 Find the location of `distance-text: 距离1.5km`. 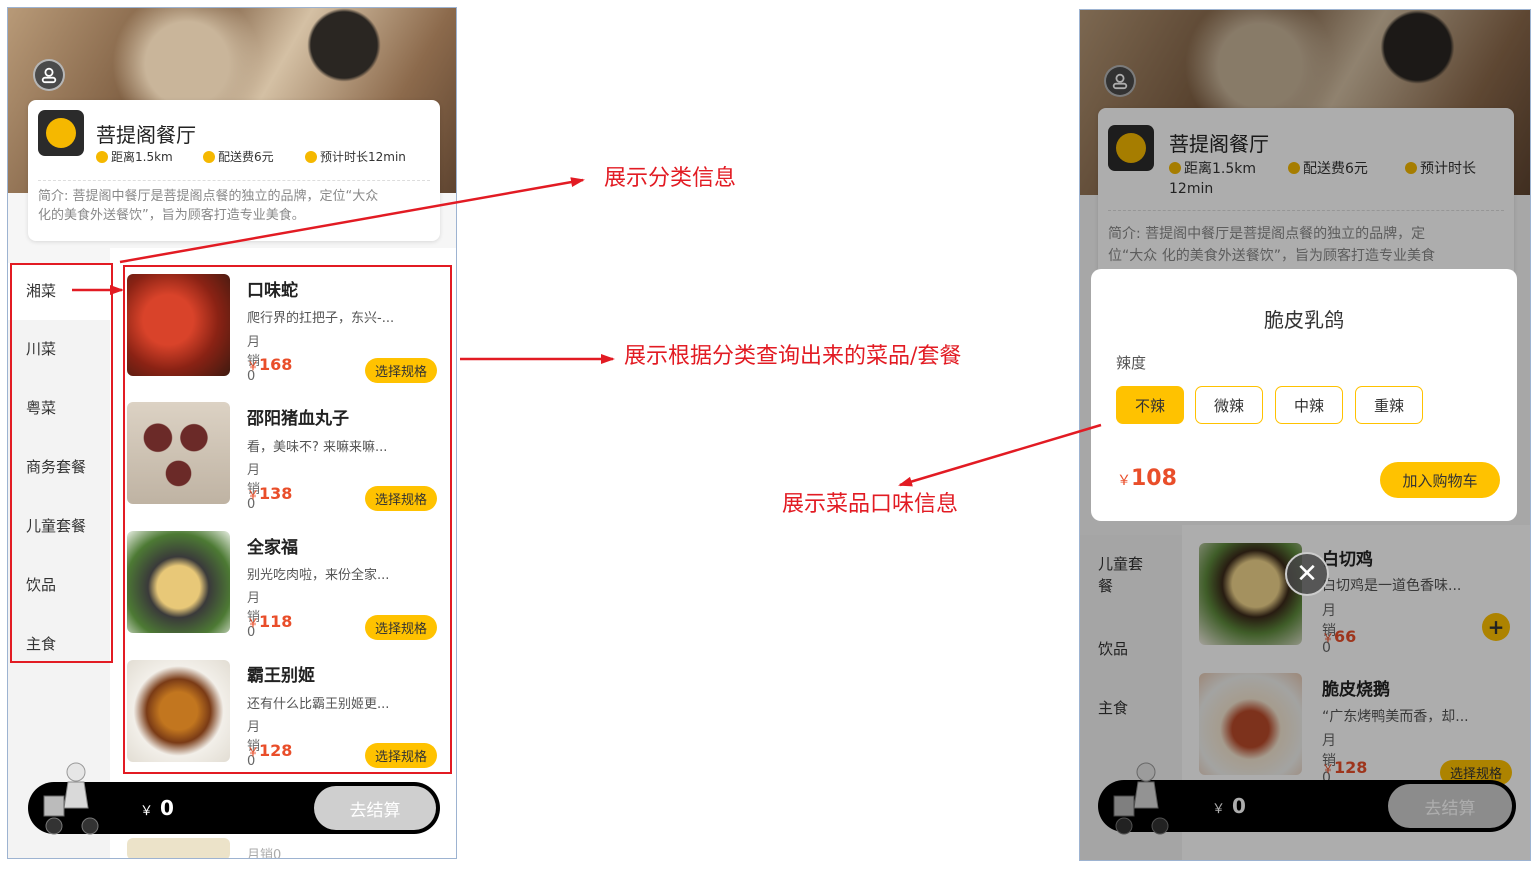

distance-text: 距离1.5km is located at coordinates (142, 157).